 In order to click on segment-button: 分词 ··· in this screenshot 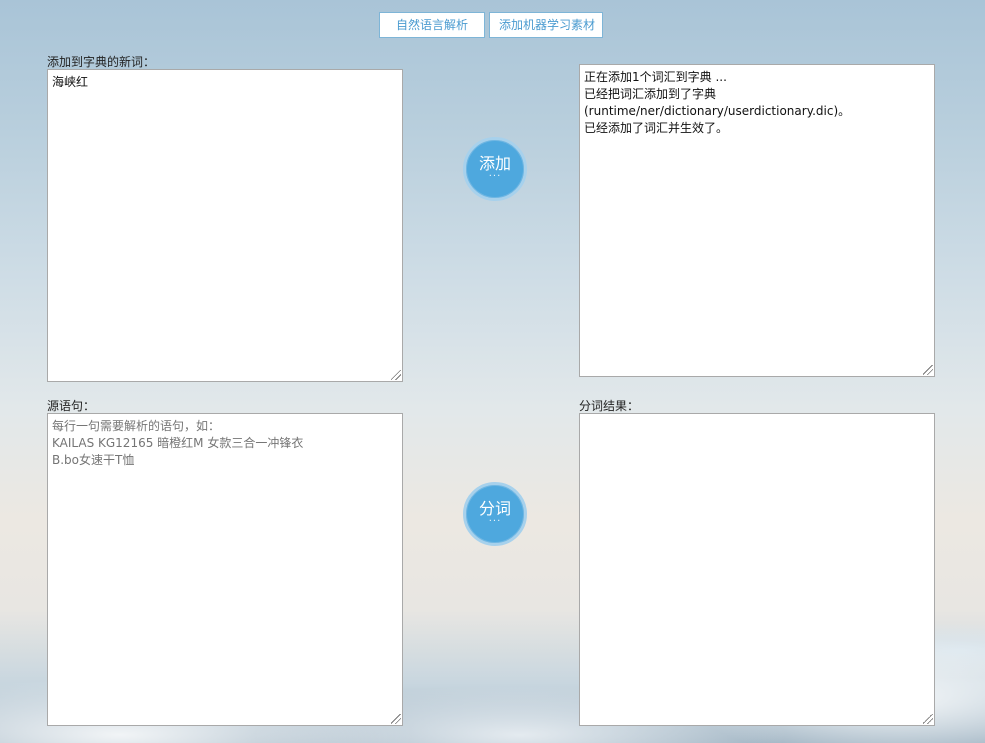, I will do `click(495, 514)`.